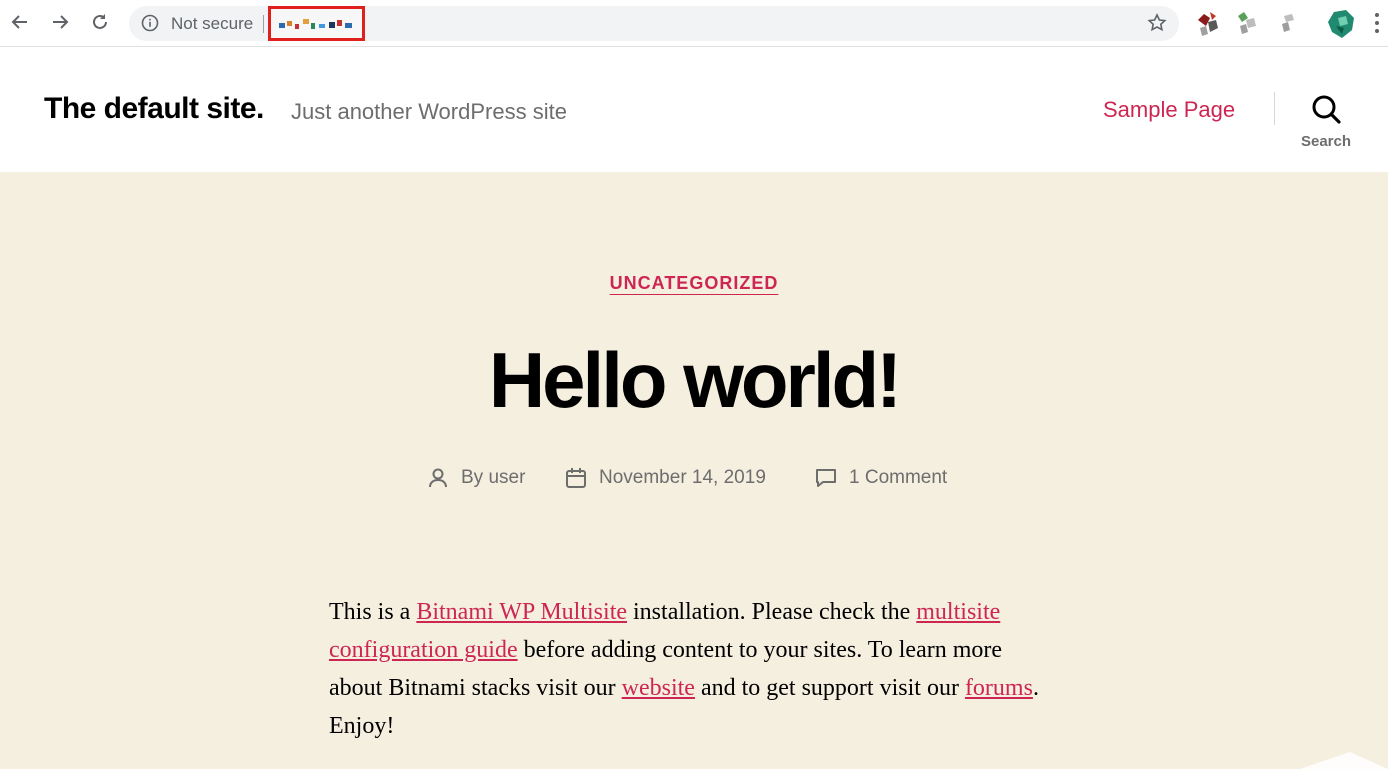 The height and width of the screenshot is (769, 1388). What do you see at coordinates (772, 612) in the screenshot?
I see `content-text-2: installation. Please check the` at bounding box center [772, 612].